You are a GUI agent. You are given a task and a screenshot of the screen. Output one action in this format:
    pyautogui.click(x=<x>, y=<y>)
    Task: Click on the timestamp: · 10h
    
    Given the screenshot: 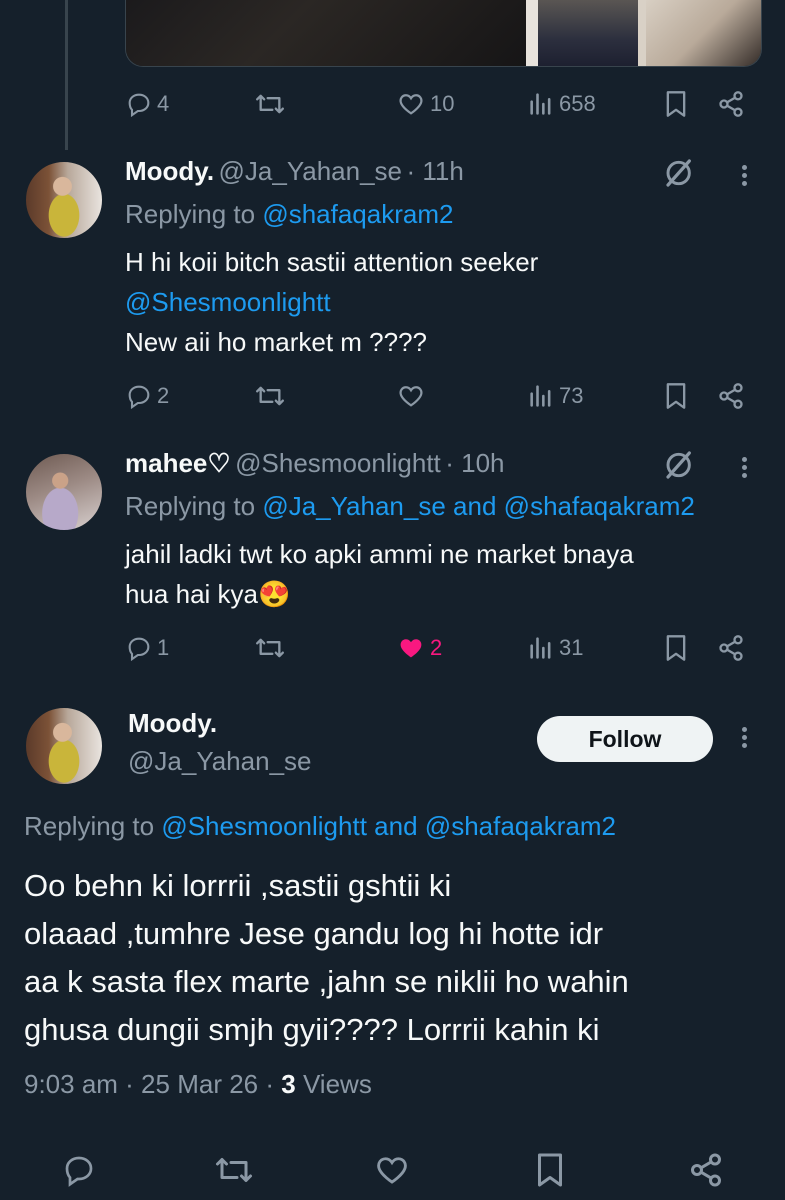 What is the action you would take?
    pyautogui.click(x=474, y=463)
    